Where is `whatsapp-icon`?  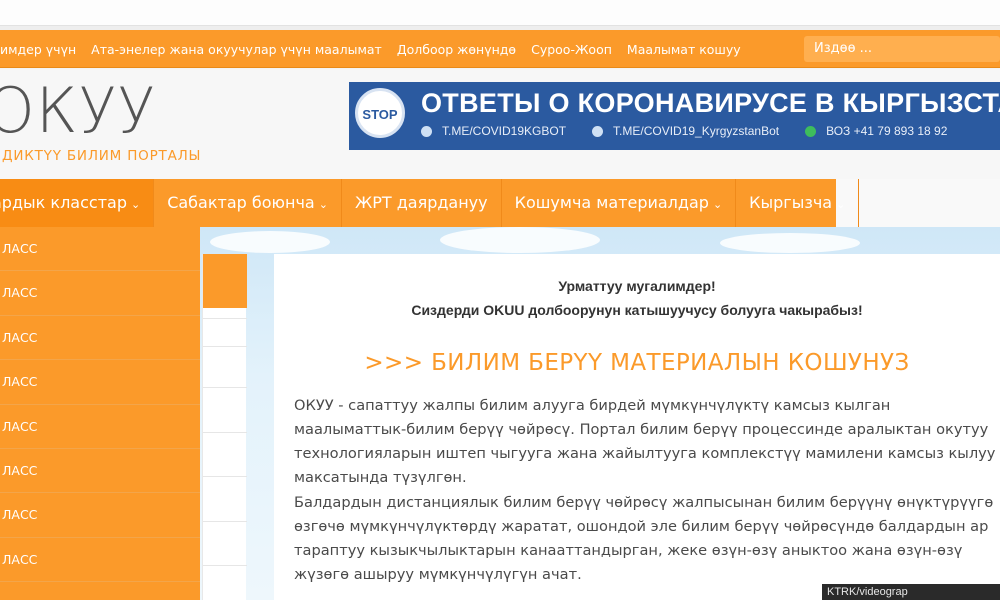 whatsapp-icon is located at coordinates (811, 131).